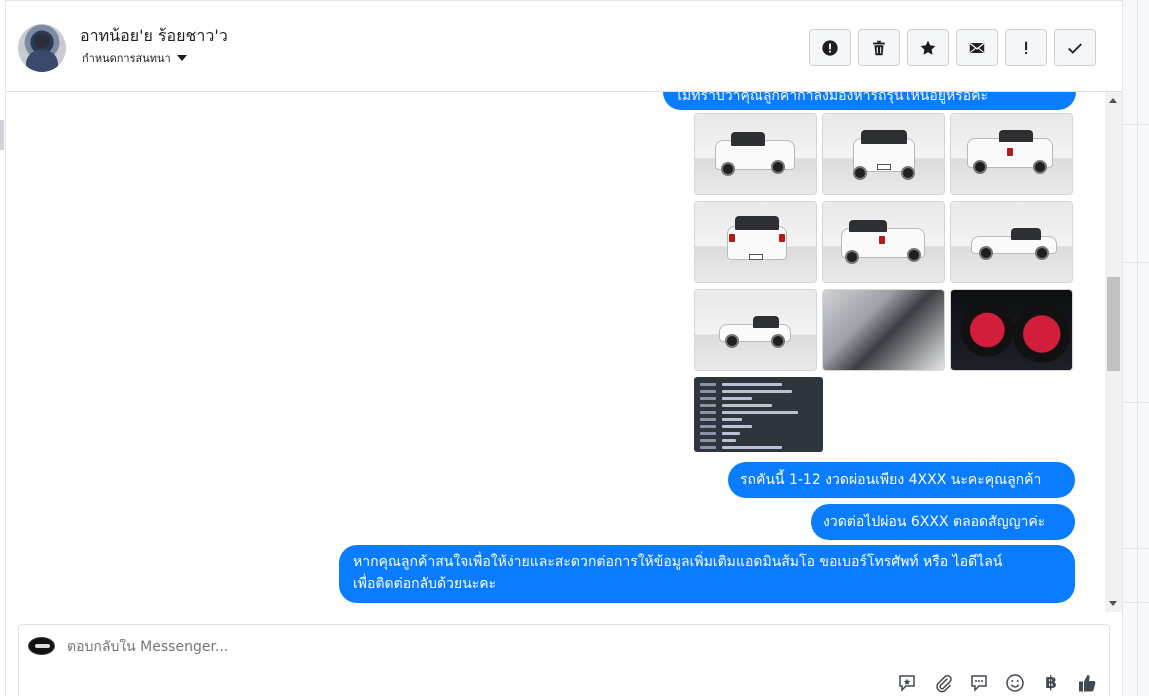 Image resolution: width=1149 pixels, height=696 pixels. I want to click on message-text: งวดต่อไปผ่อน 6XXX ตลอดสัญญาค่ะ, so click(934, 522).